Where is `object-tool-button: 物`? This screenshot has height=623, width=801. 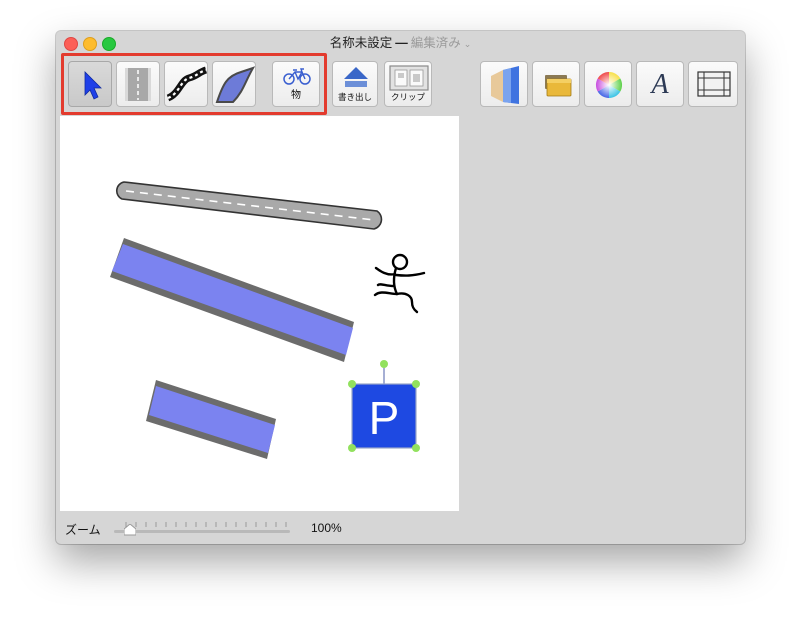
object-tool-button: 物 is located at coordinates (296, 84).